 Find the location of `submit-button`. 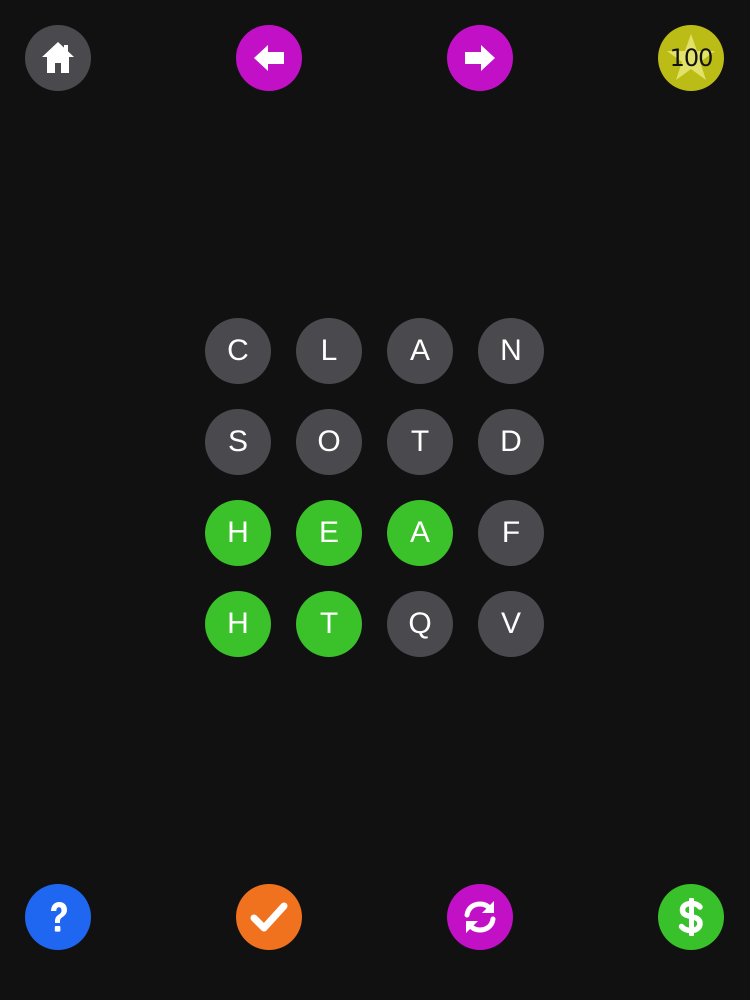

submit-button is located at coordinates (269, 917).